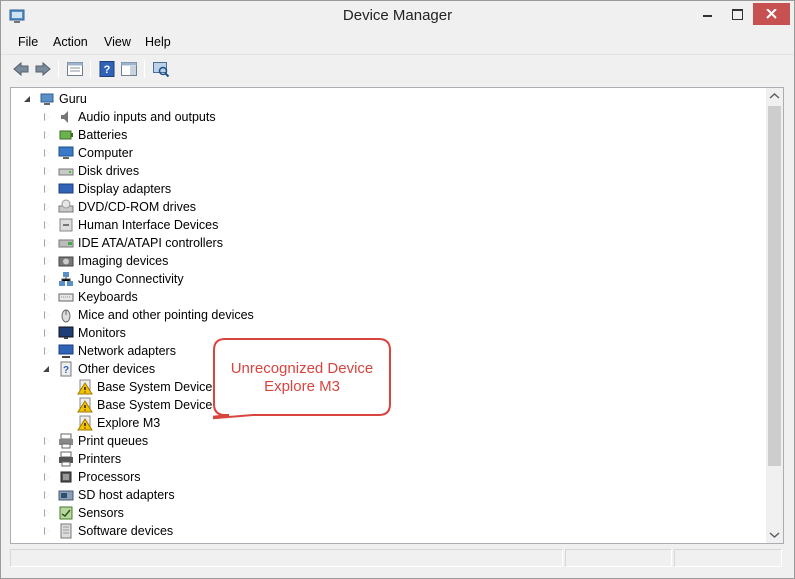 The width and height of the screenshot is (795, 579). Describe the element at coordinates (47, 99) in the screenshot. I see `computer-root-icon` at that location.